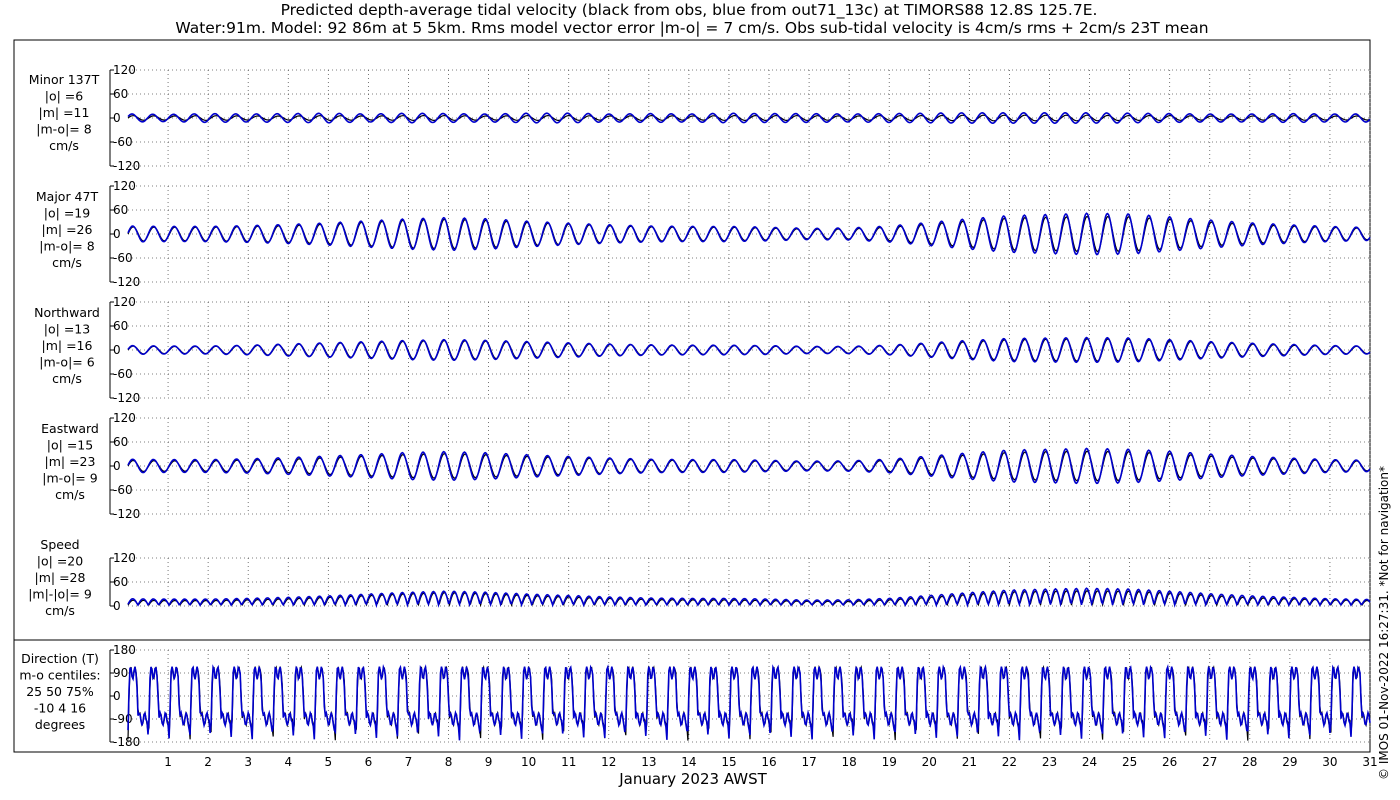 Image resolution: width=1400 pixels, height=800 pixels. Describe the element at coordinates (808, 762) in the screenshot. I see `x-tick-label: 17` at that location.